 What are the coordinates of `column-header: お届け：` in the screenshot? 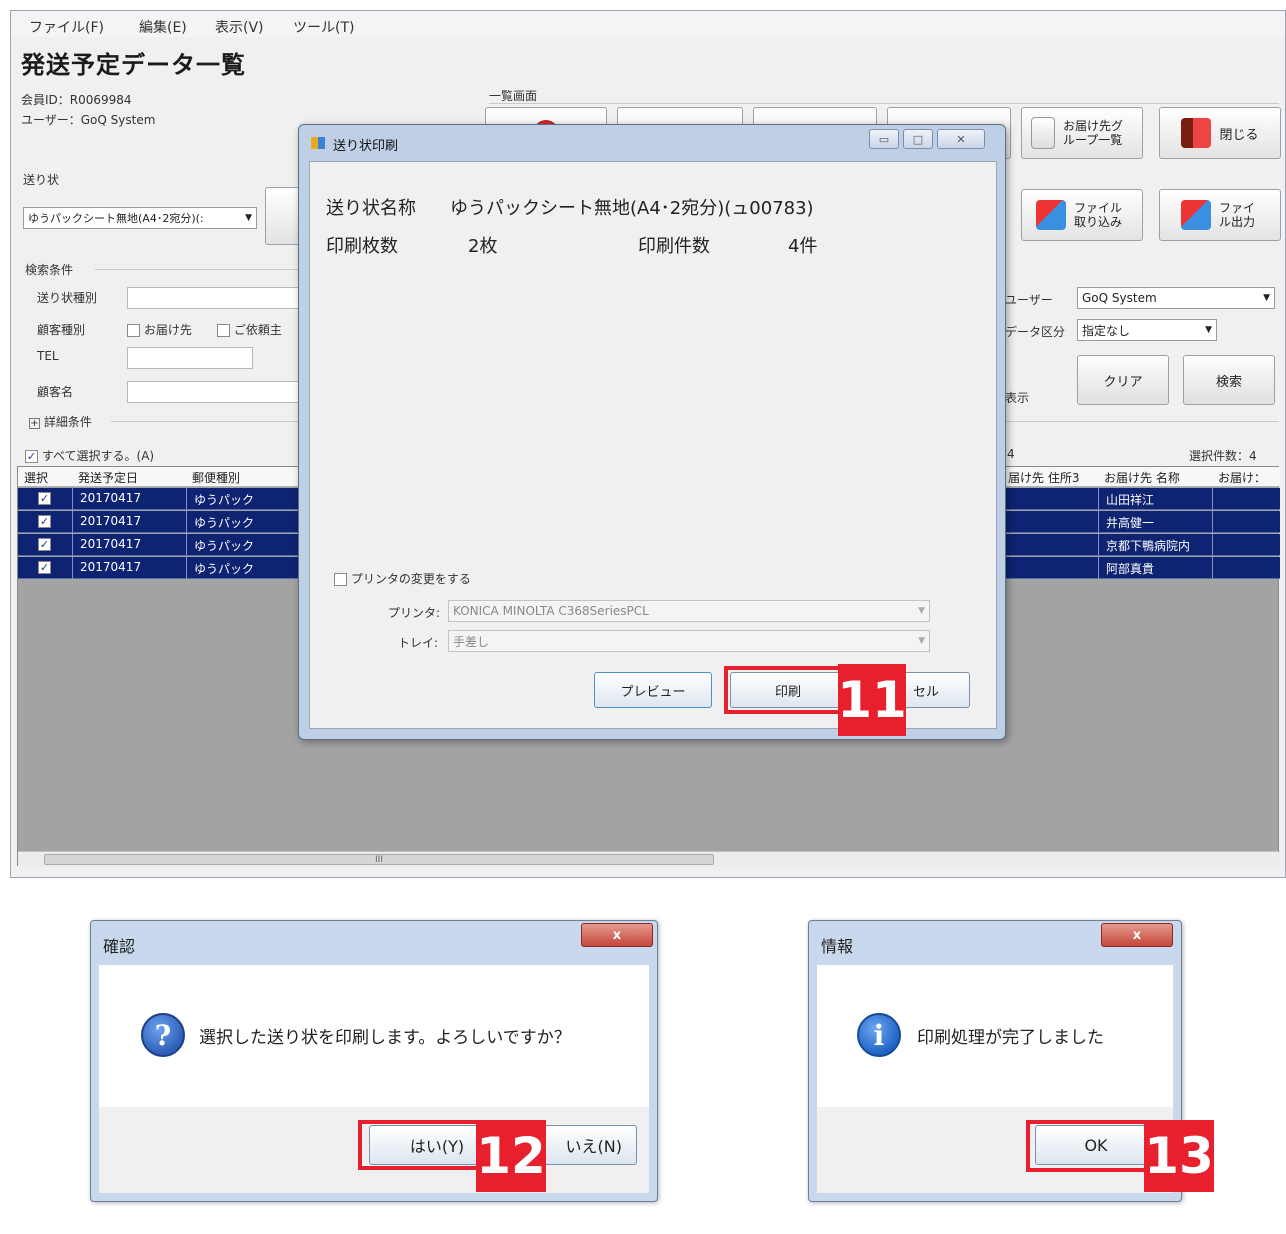 It's located at (1242, 477).